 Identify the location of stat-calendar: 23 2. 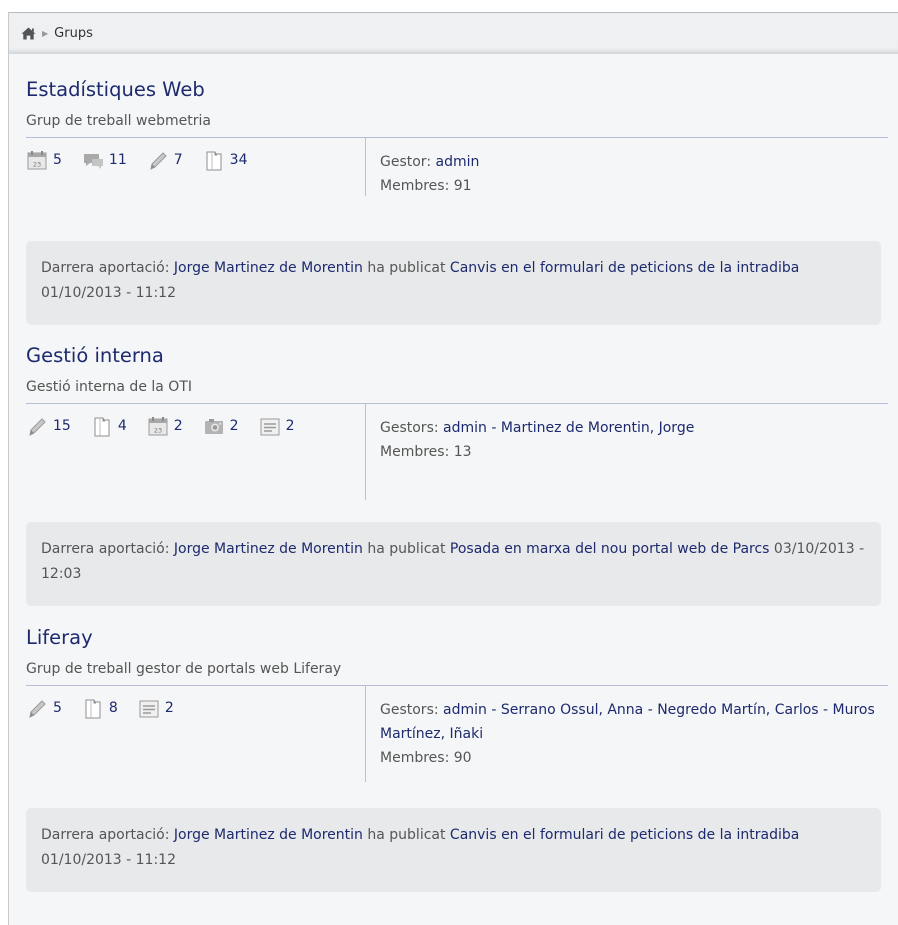
(165, 426).